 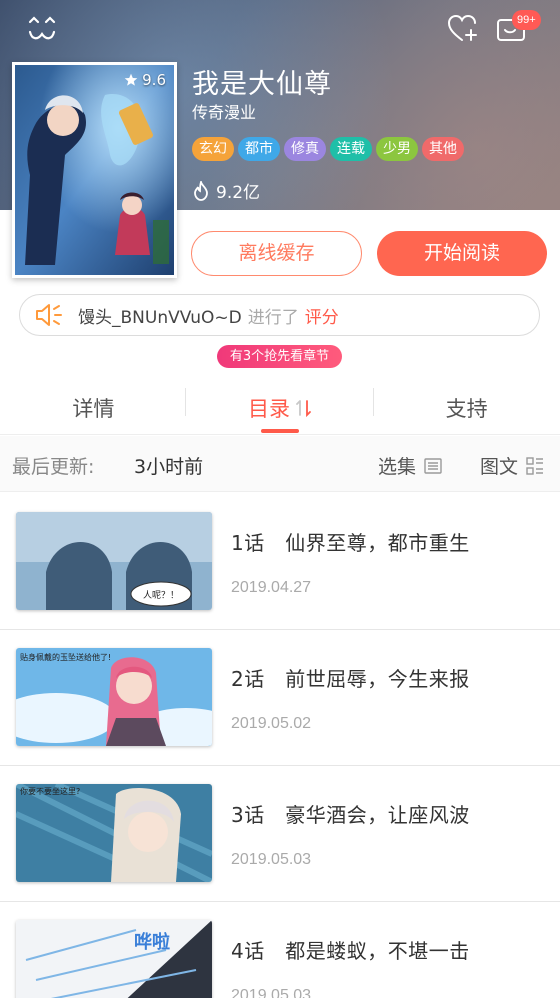 What do you see at coordinates (154, 80) in the screenshot?
I see `rating-value: 9.6` at bounding box center [154, 80].